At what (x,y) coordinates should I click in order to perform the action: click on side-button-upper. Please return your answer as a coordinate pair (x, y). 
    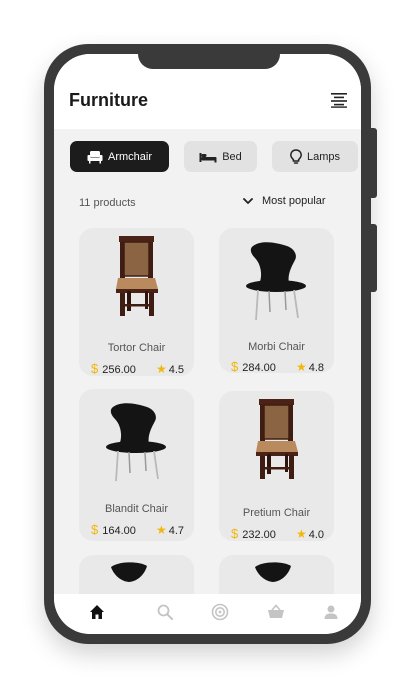
    Looking at the image, I should click on (374, 163).